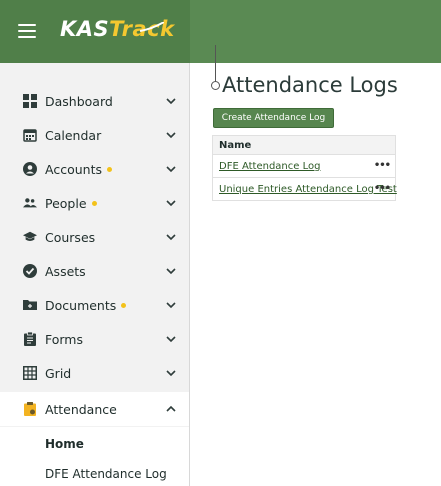  I want to click on sidebar-item-forms: Forms, so click(94, 339).